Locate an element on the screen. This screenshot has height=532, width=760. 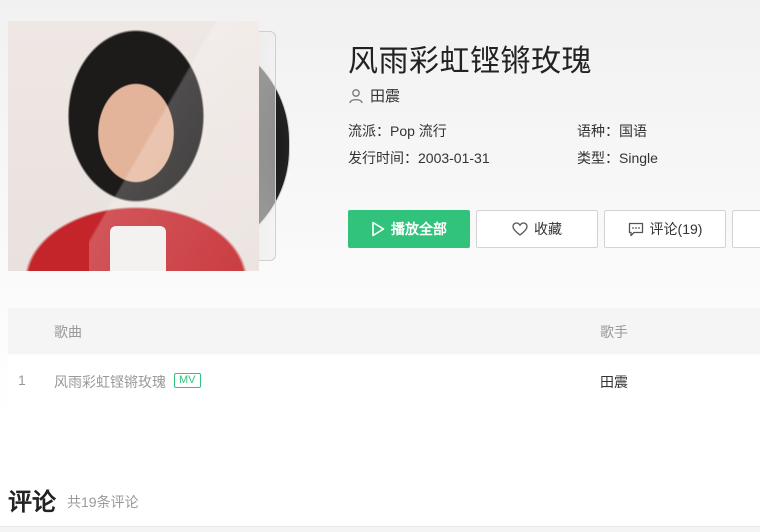
comment-button: 评论(19) is located at coordinates (665, 229).